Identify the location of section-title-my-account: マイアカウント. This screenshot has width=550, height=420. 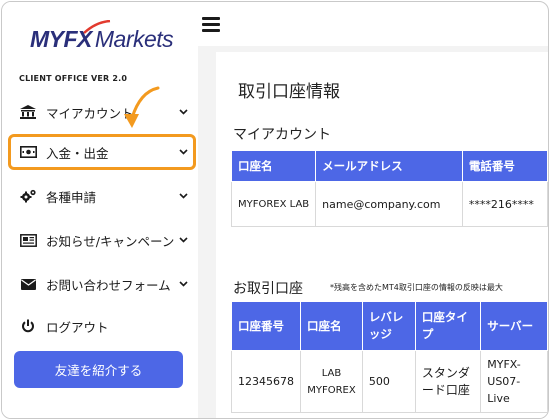
(282, 135).